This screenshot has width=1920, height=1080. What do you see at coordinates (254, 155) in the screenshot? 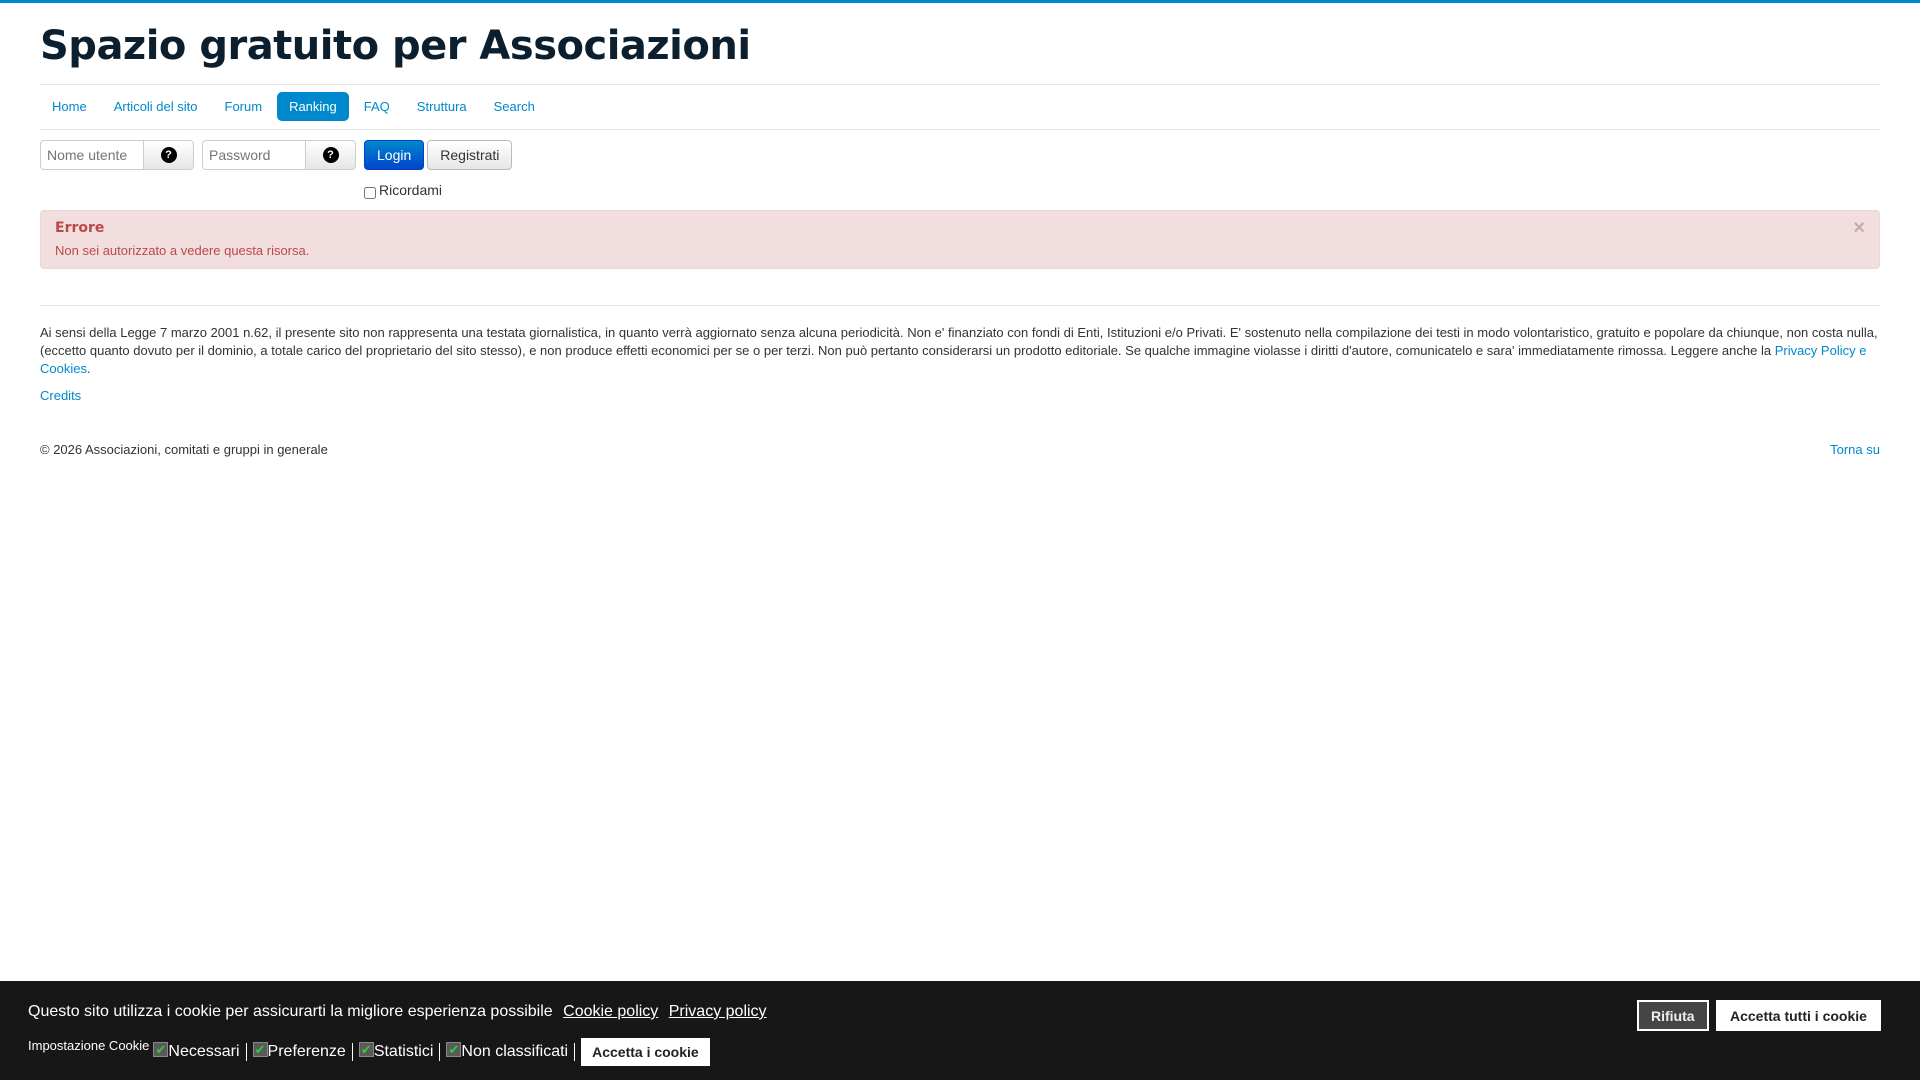
I see `password-input` at bounding box center [254, 155].